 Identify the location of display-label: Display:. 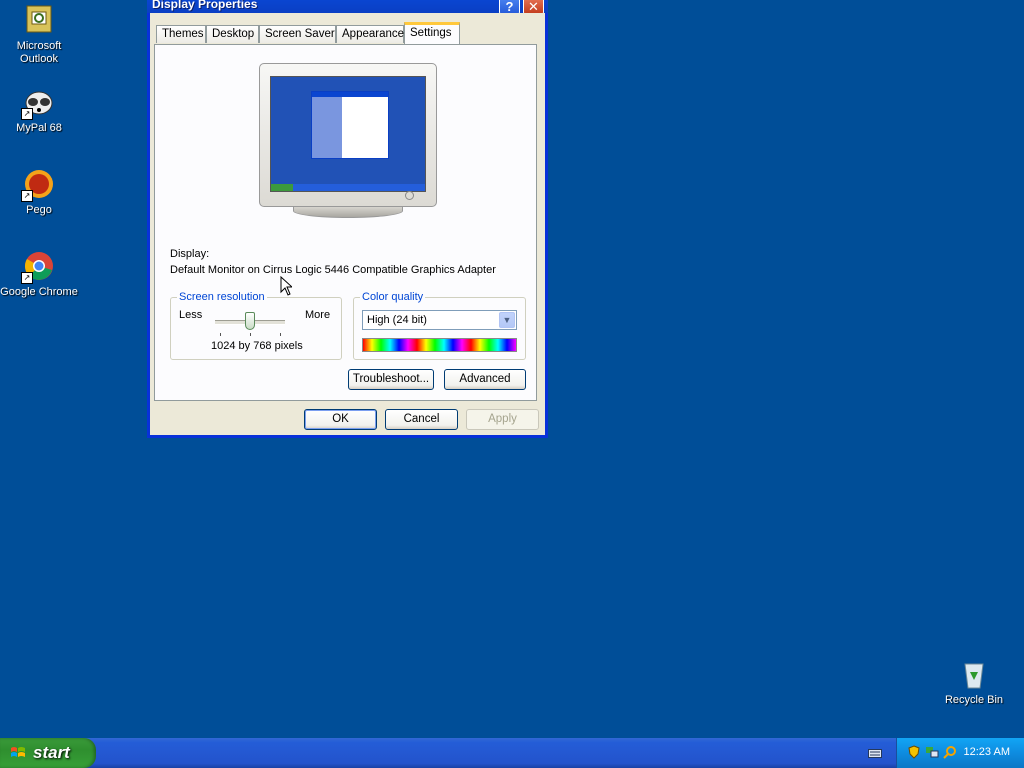
(190, 254).